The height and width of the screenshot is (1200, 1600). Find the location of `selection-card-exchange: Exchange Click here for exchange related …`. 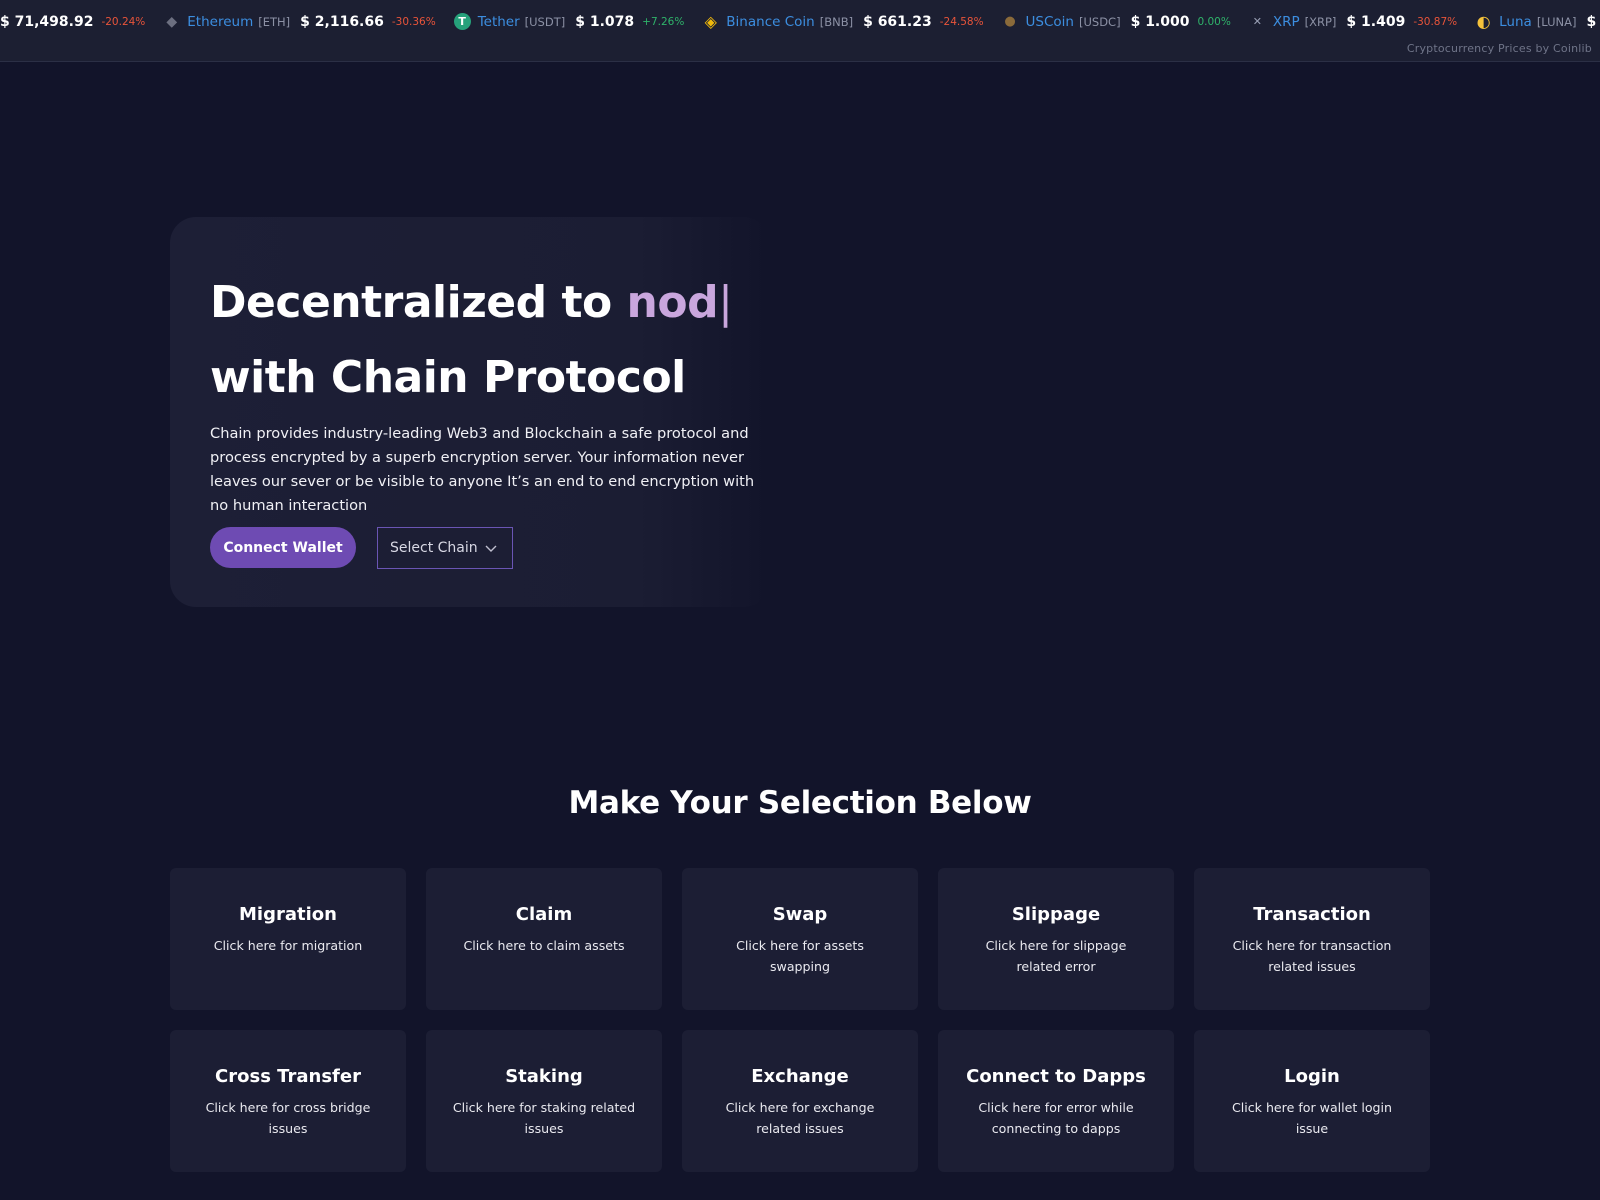

selection-card-exchange: Exchange Click here for exchange related … is located at coordinates (800, 1101).